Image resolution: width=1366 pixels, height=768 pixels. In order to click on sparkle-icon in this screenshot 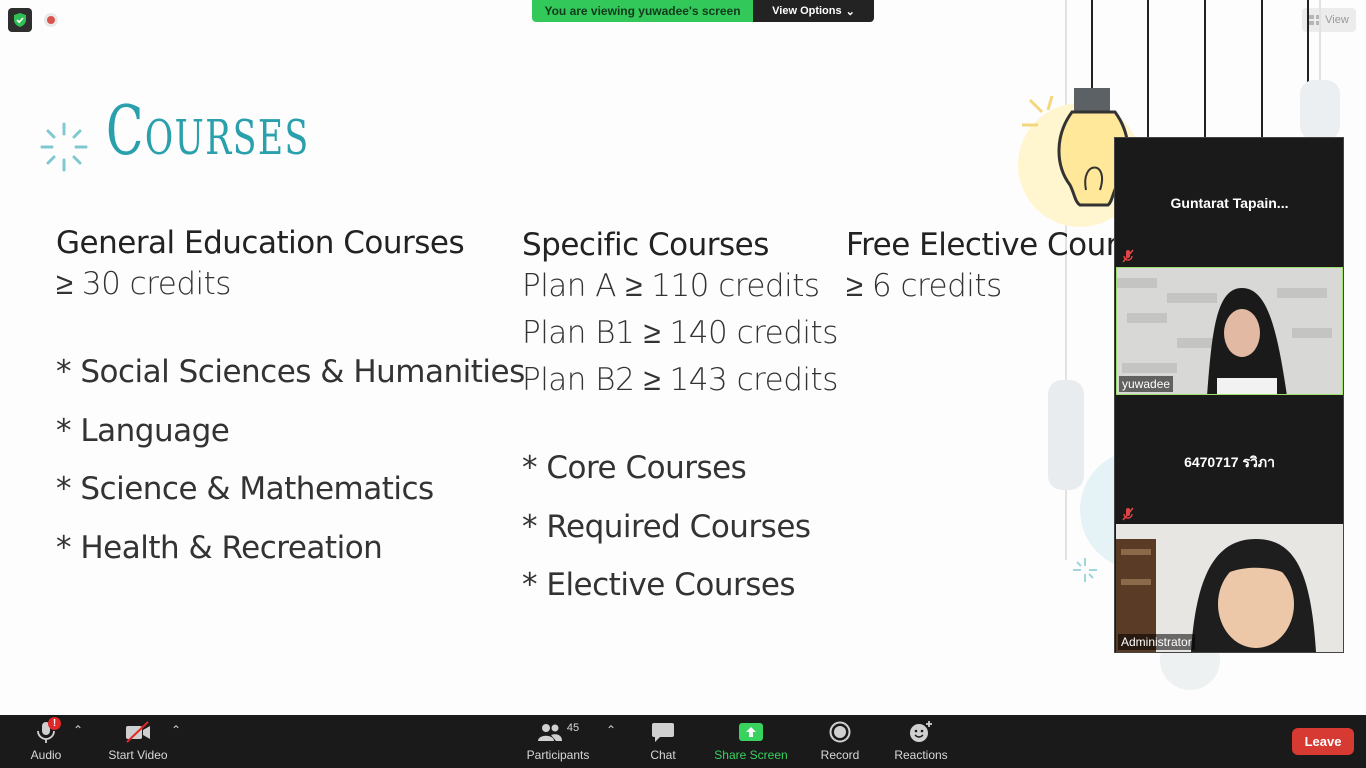, I will do `click(64, 147)`.